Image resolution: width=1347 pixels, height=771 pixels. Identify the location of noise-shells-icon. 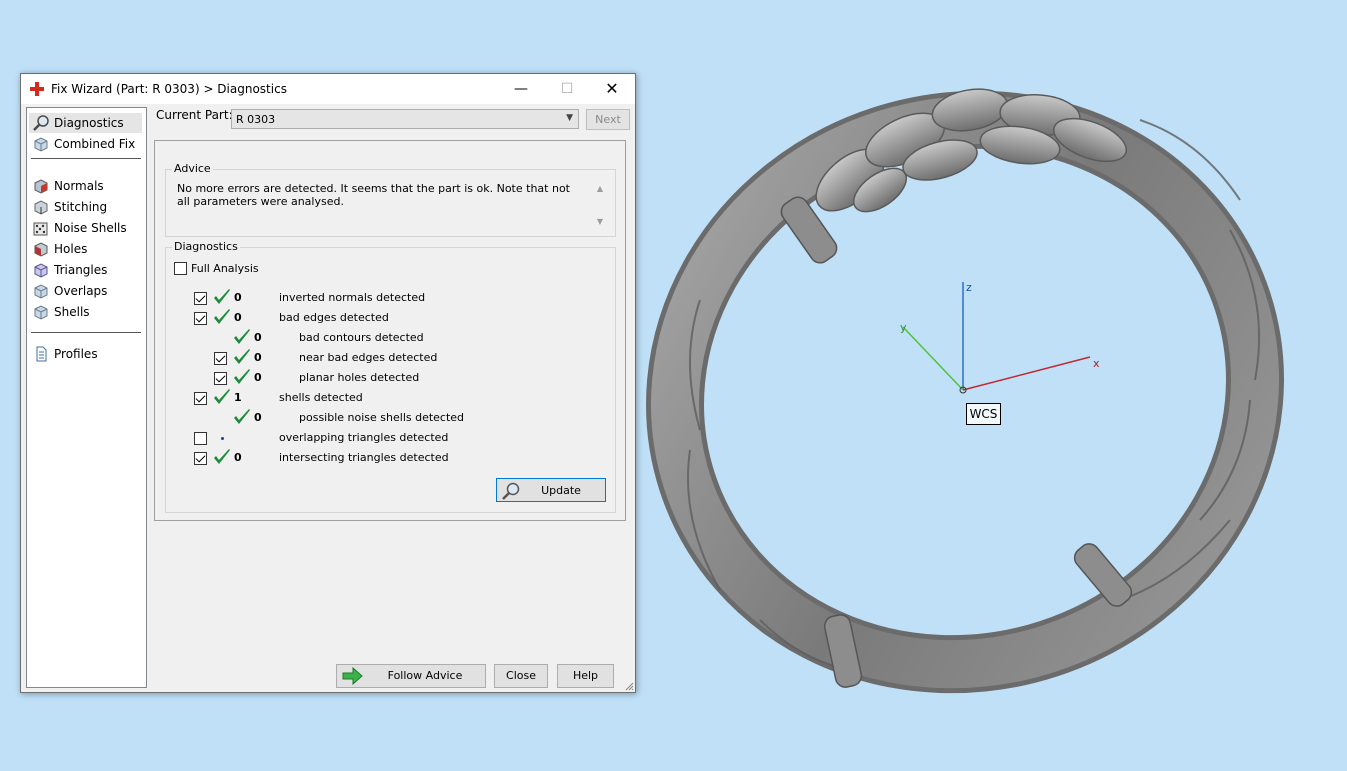
(40, 229).